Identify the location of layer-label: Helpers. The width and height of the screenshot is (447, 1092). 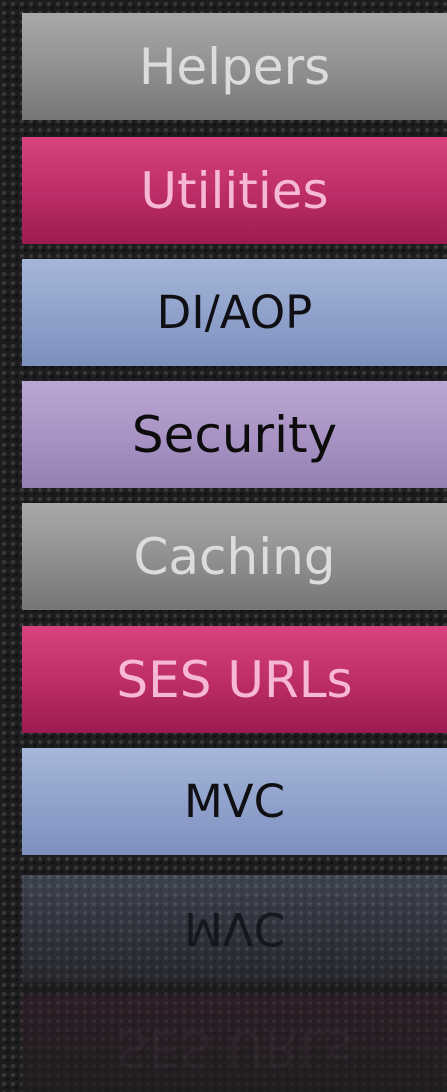
(234, 66).